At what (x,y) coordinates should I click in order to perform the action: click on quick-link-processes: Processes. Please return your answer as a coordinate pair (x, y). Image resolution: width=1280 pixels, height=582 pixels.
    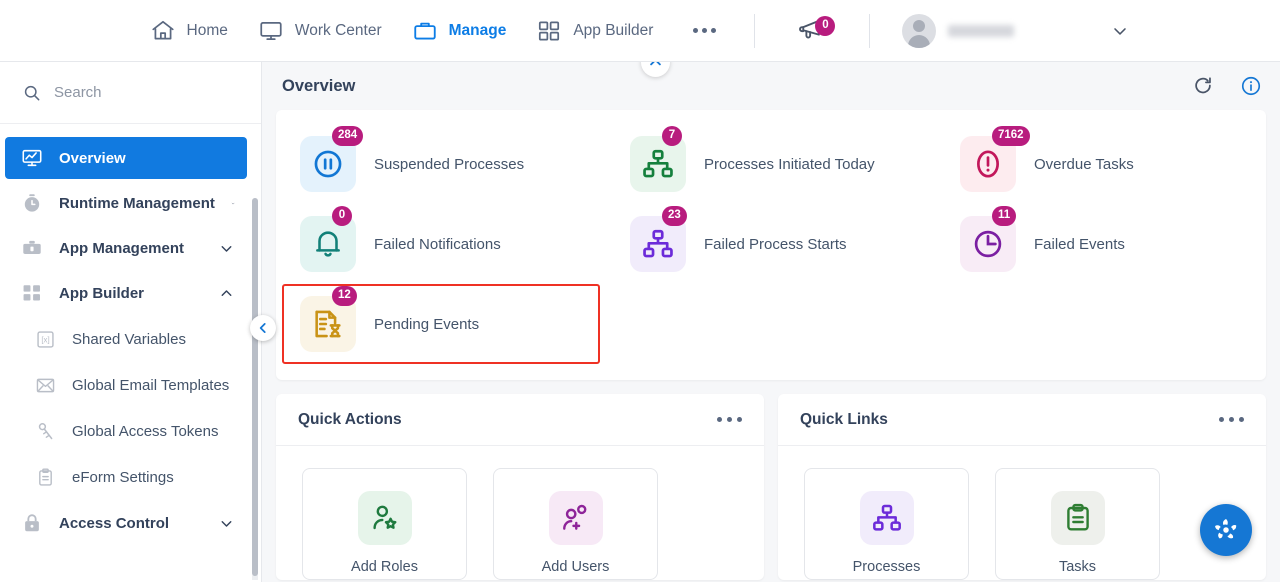
    Looking at the image, I should click on (886, 524).